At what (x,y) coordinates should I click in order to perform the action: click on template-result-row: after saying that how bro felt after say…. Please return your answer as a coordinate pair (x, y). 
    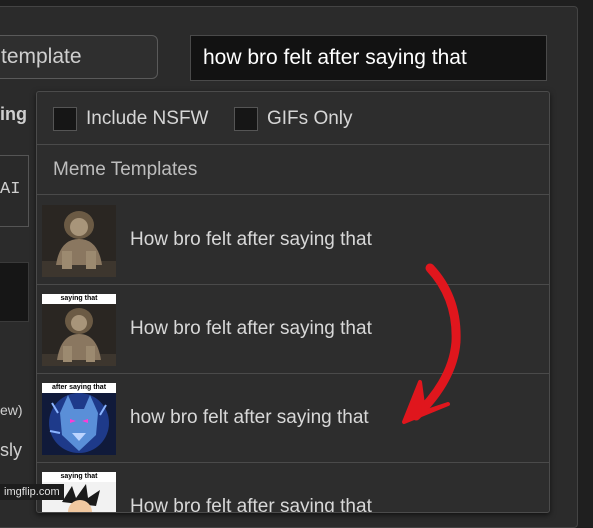
    Looking at the image, I should click on (293, 418).